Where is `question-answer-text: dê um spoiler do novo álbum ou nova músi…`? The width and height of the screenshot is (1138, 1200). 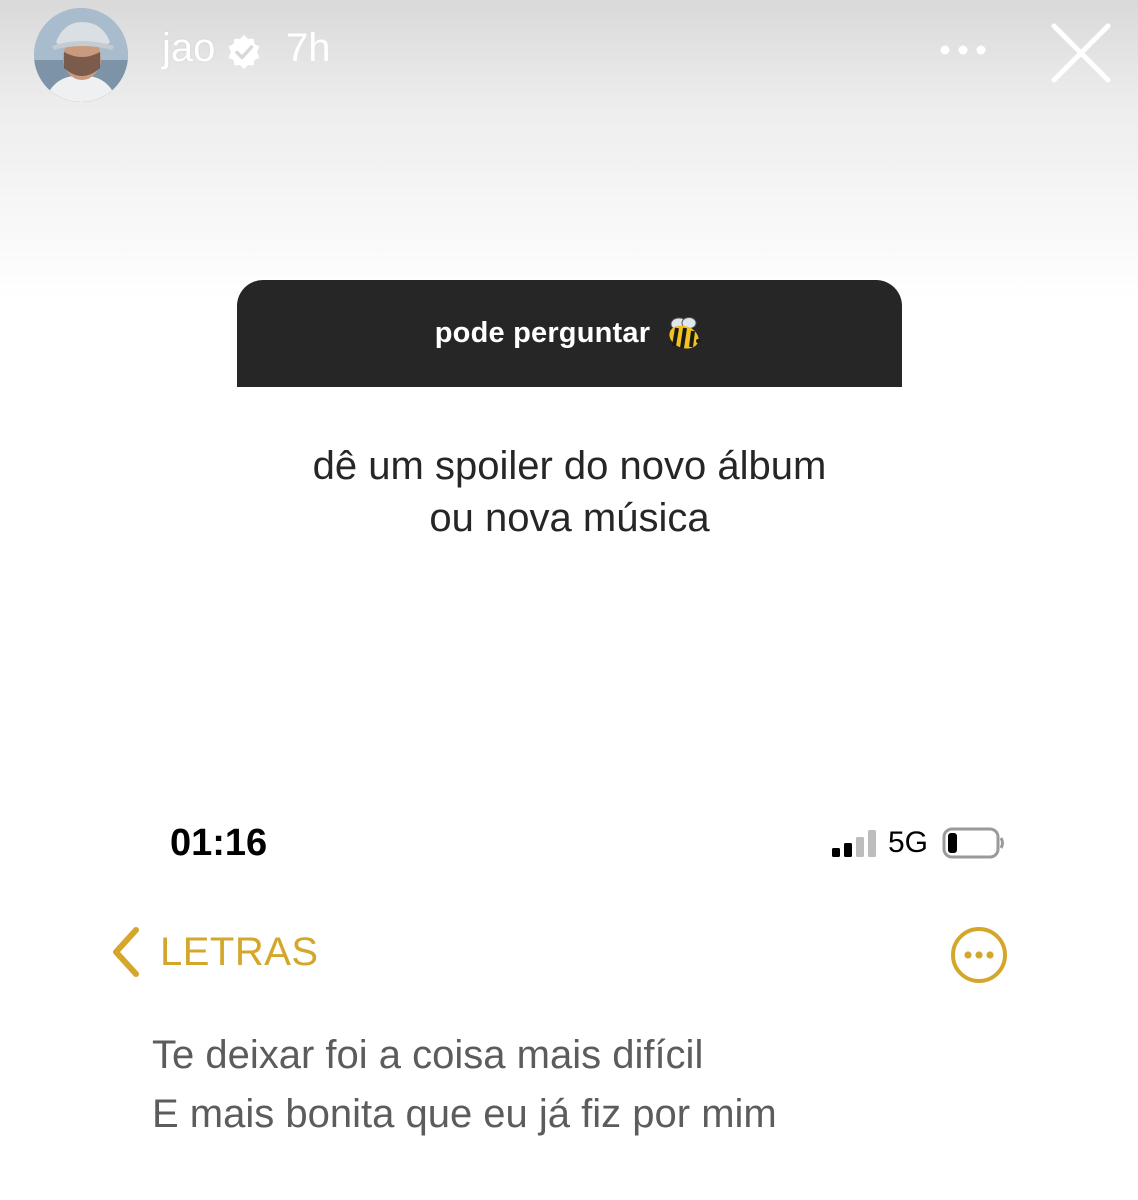 question-answer-text: dê um spoiler do novo álbum ou nova músi… is located at coordinates (569, 492).